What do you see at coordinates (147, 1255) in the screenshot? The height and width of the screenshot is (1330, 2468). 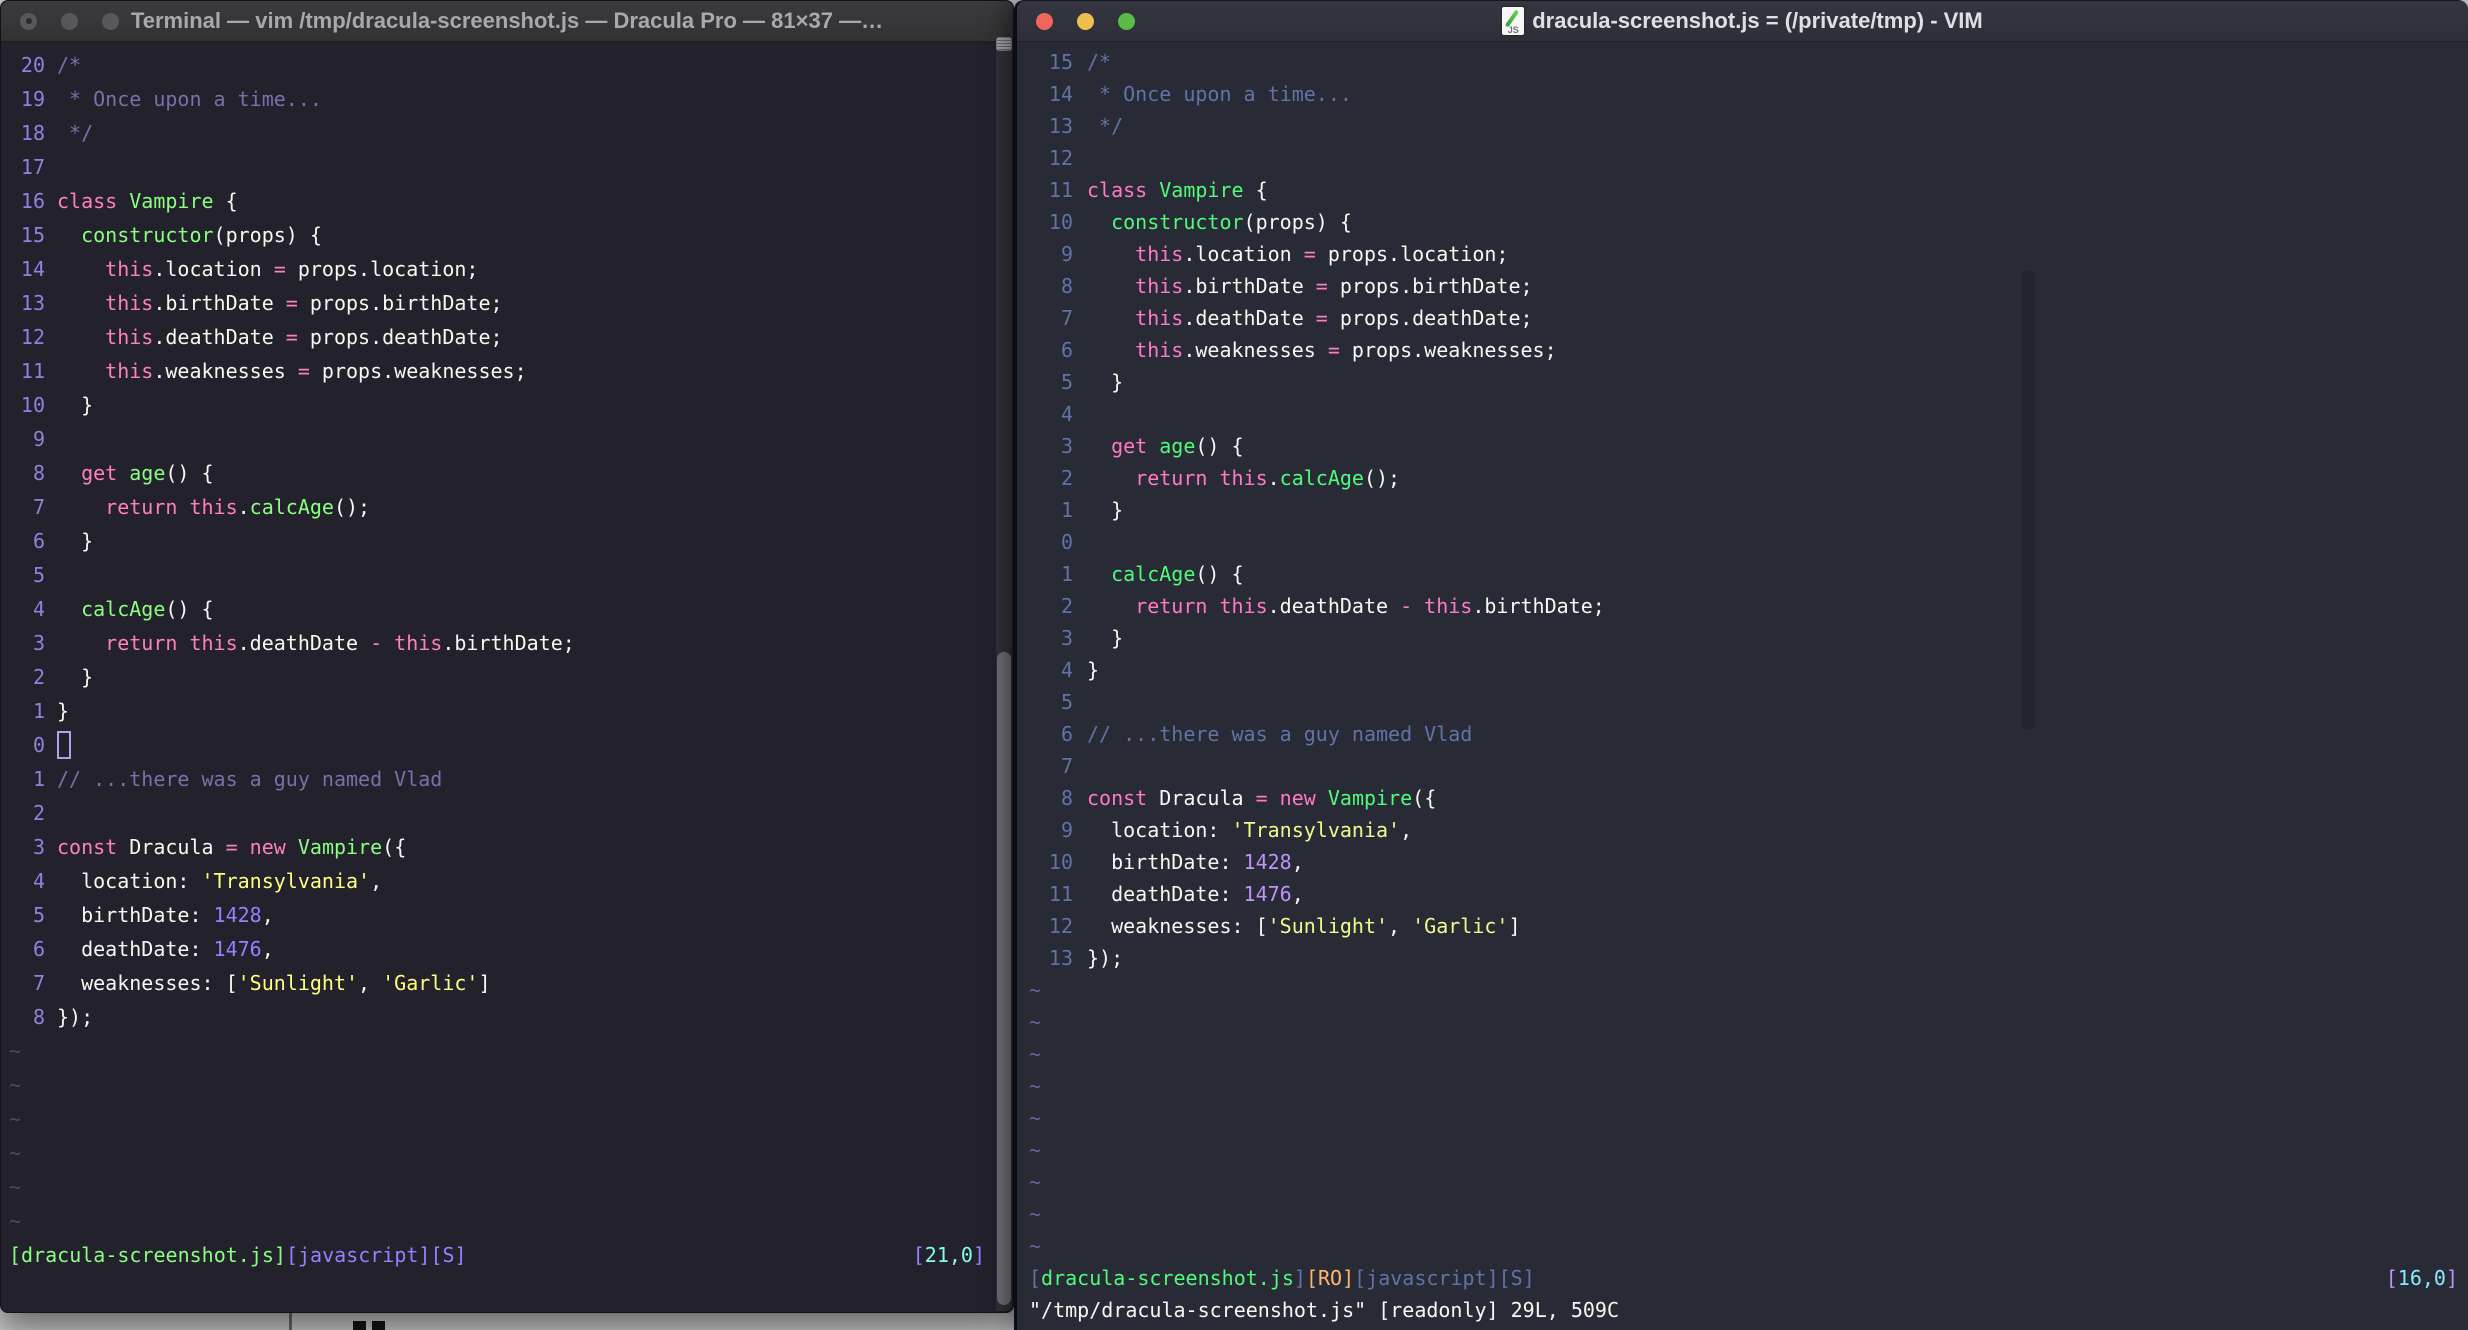 I see `code-segment: [dracula-screenshot.js]` at bounding box center [147, 1255].